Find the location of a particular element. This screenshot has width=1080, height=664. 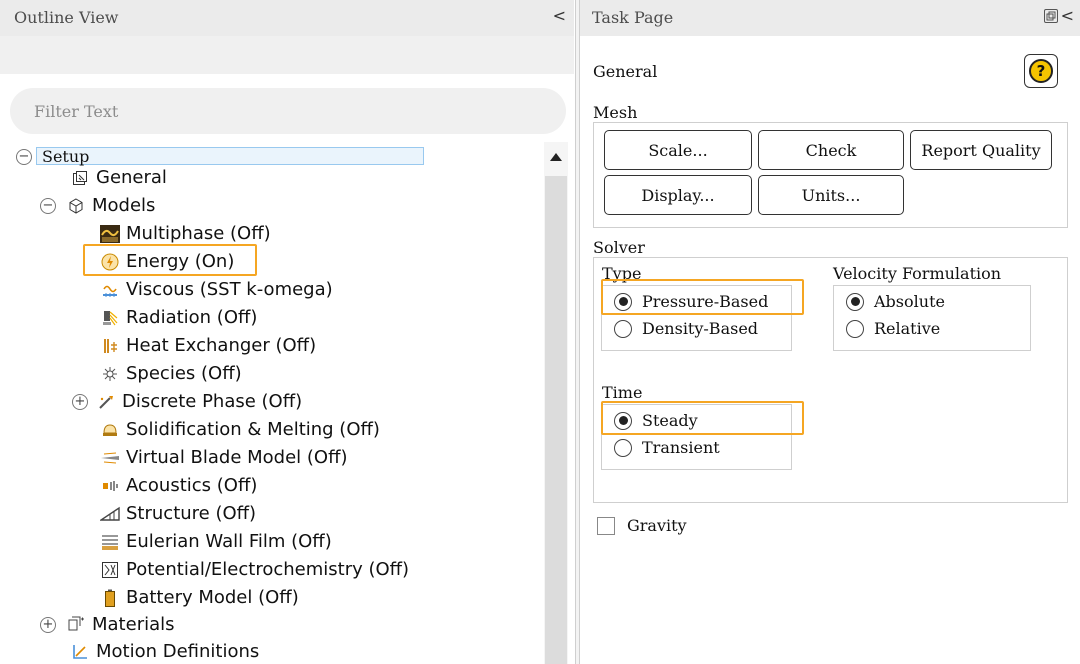

structure-icon is located at coordinates (110, 514).